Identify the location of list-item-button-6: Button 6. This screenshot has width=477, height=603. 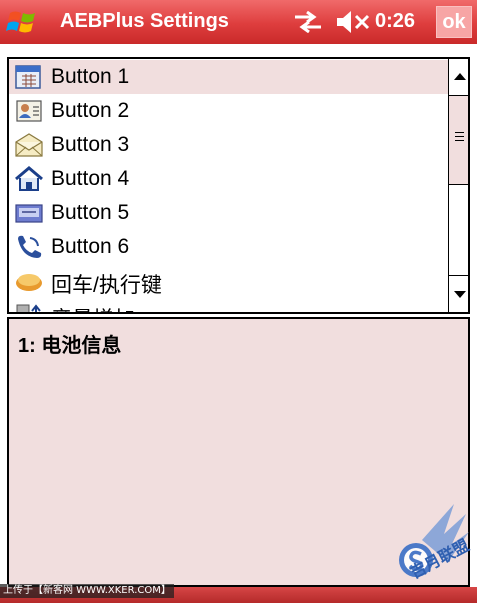
(228, 247).